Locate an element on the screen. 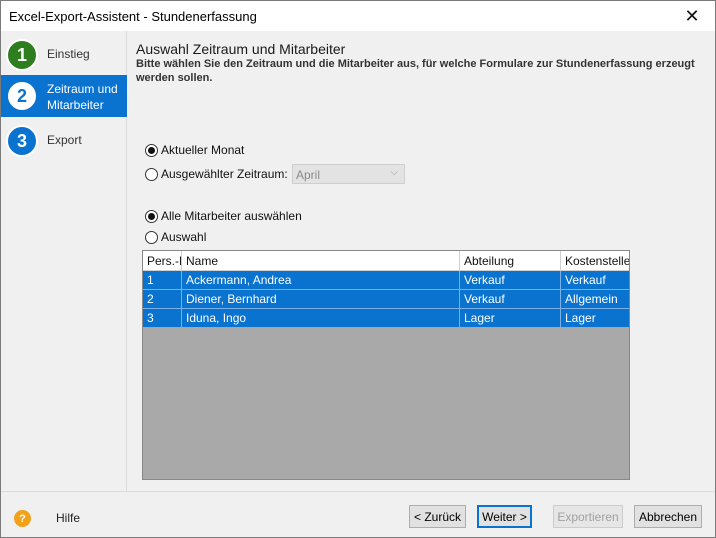  radio-label: Aktueller Monat is located at coordinates (203, 150).